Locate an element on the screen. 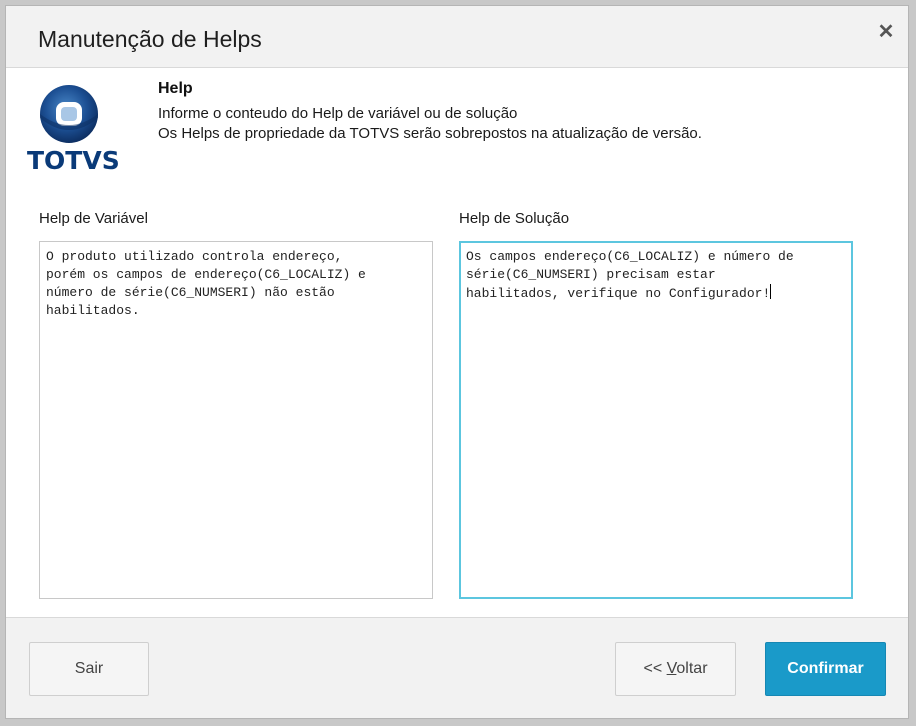 Image resolution: width=916 pixels, height=726 pixels. voltar-accelerator: V is located at coordinates (671, 668).